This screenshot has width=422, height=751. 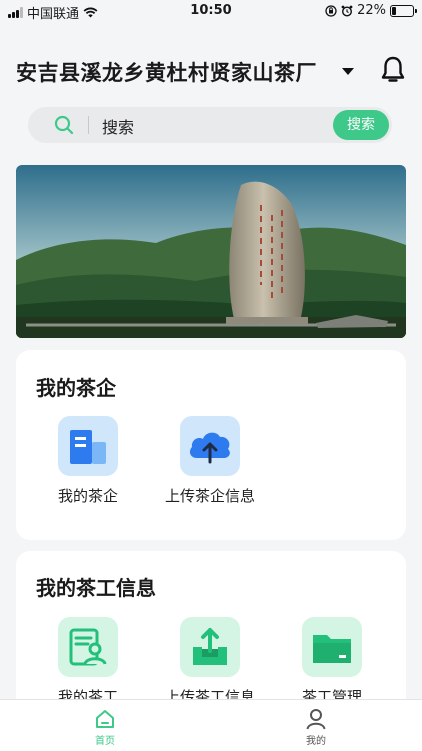 I want to click on tab-mine: 我的, so click(x=316, y=726).